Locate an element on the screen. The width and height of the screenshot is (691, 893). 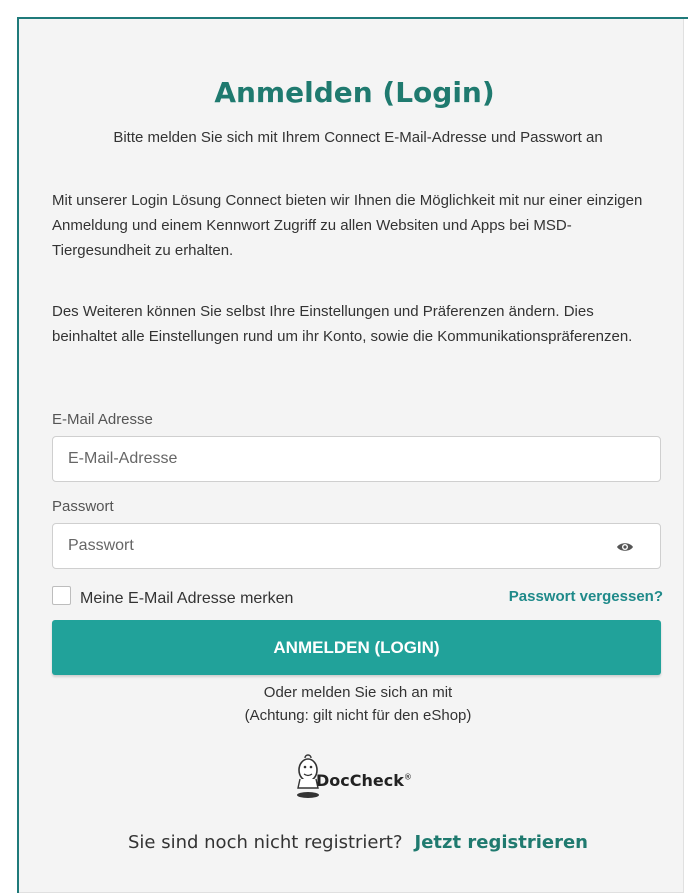
email-label: E-Mail Adresse is located at coordinates (102, 419).